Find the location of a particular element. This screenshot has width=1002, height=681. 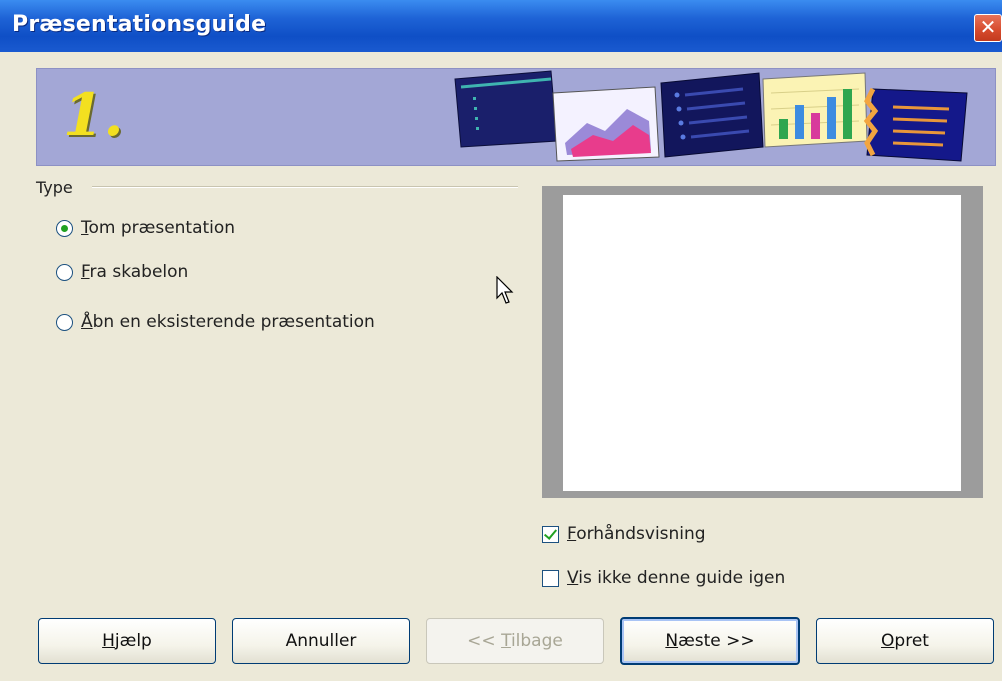

radio-label-from-template: Fra skabelon is located at coordinates (135, 272).